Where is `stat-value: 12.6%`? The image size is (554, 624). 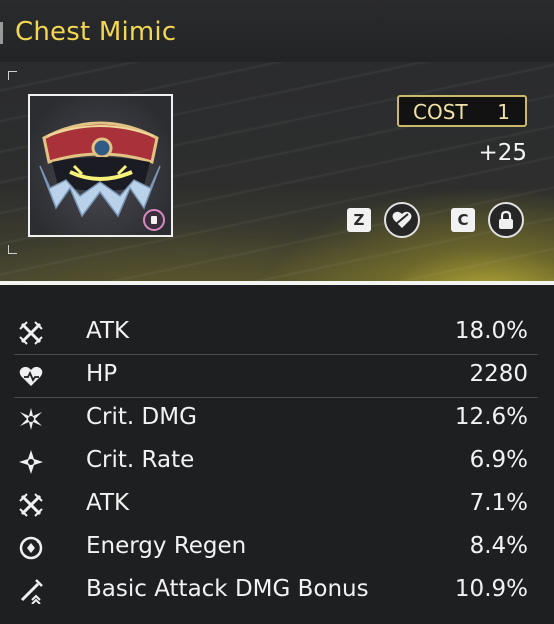
stat-value: 12.6% is located at coordinates (491, 417).